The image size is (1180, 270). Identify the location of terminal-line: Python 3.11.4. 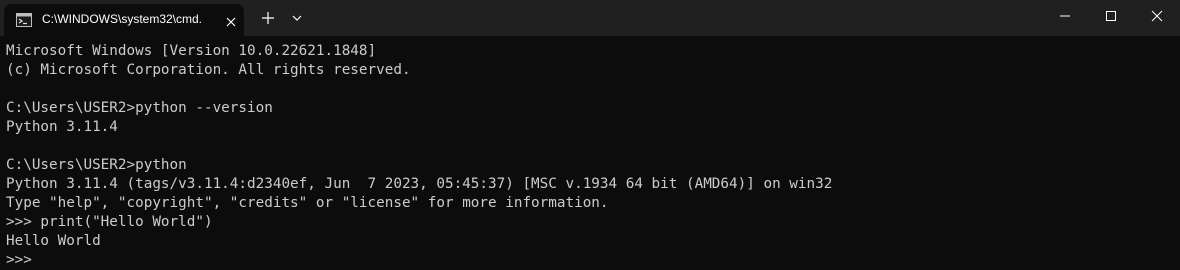
(62, 127).